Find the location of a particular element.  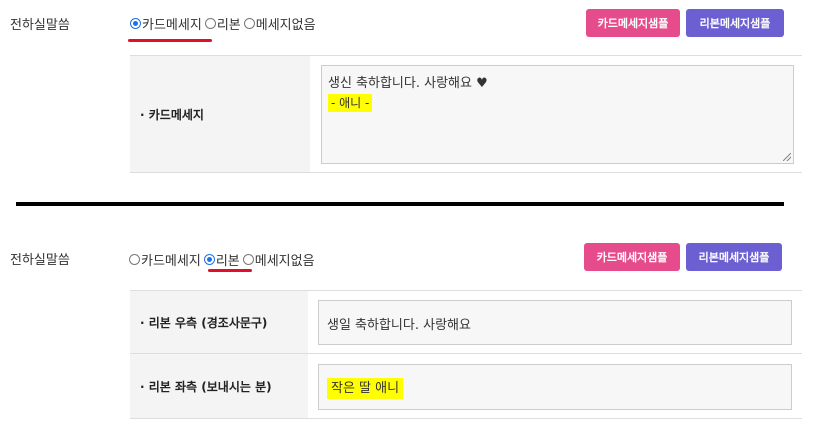

ribbon-left-field-label: · 리본 좌측 (보내시는 분) is located at coordinates (219, 386).